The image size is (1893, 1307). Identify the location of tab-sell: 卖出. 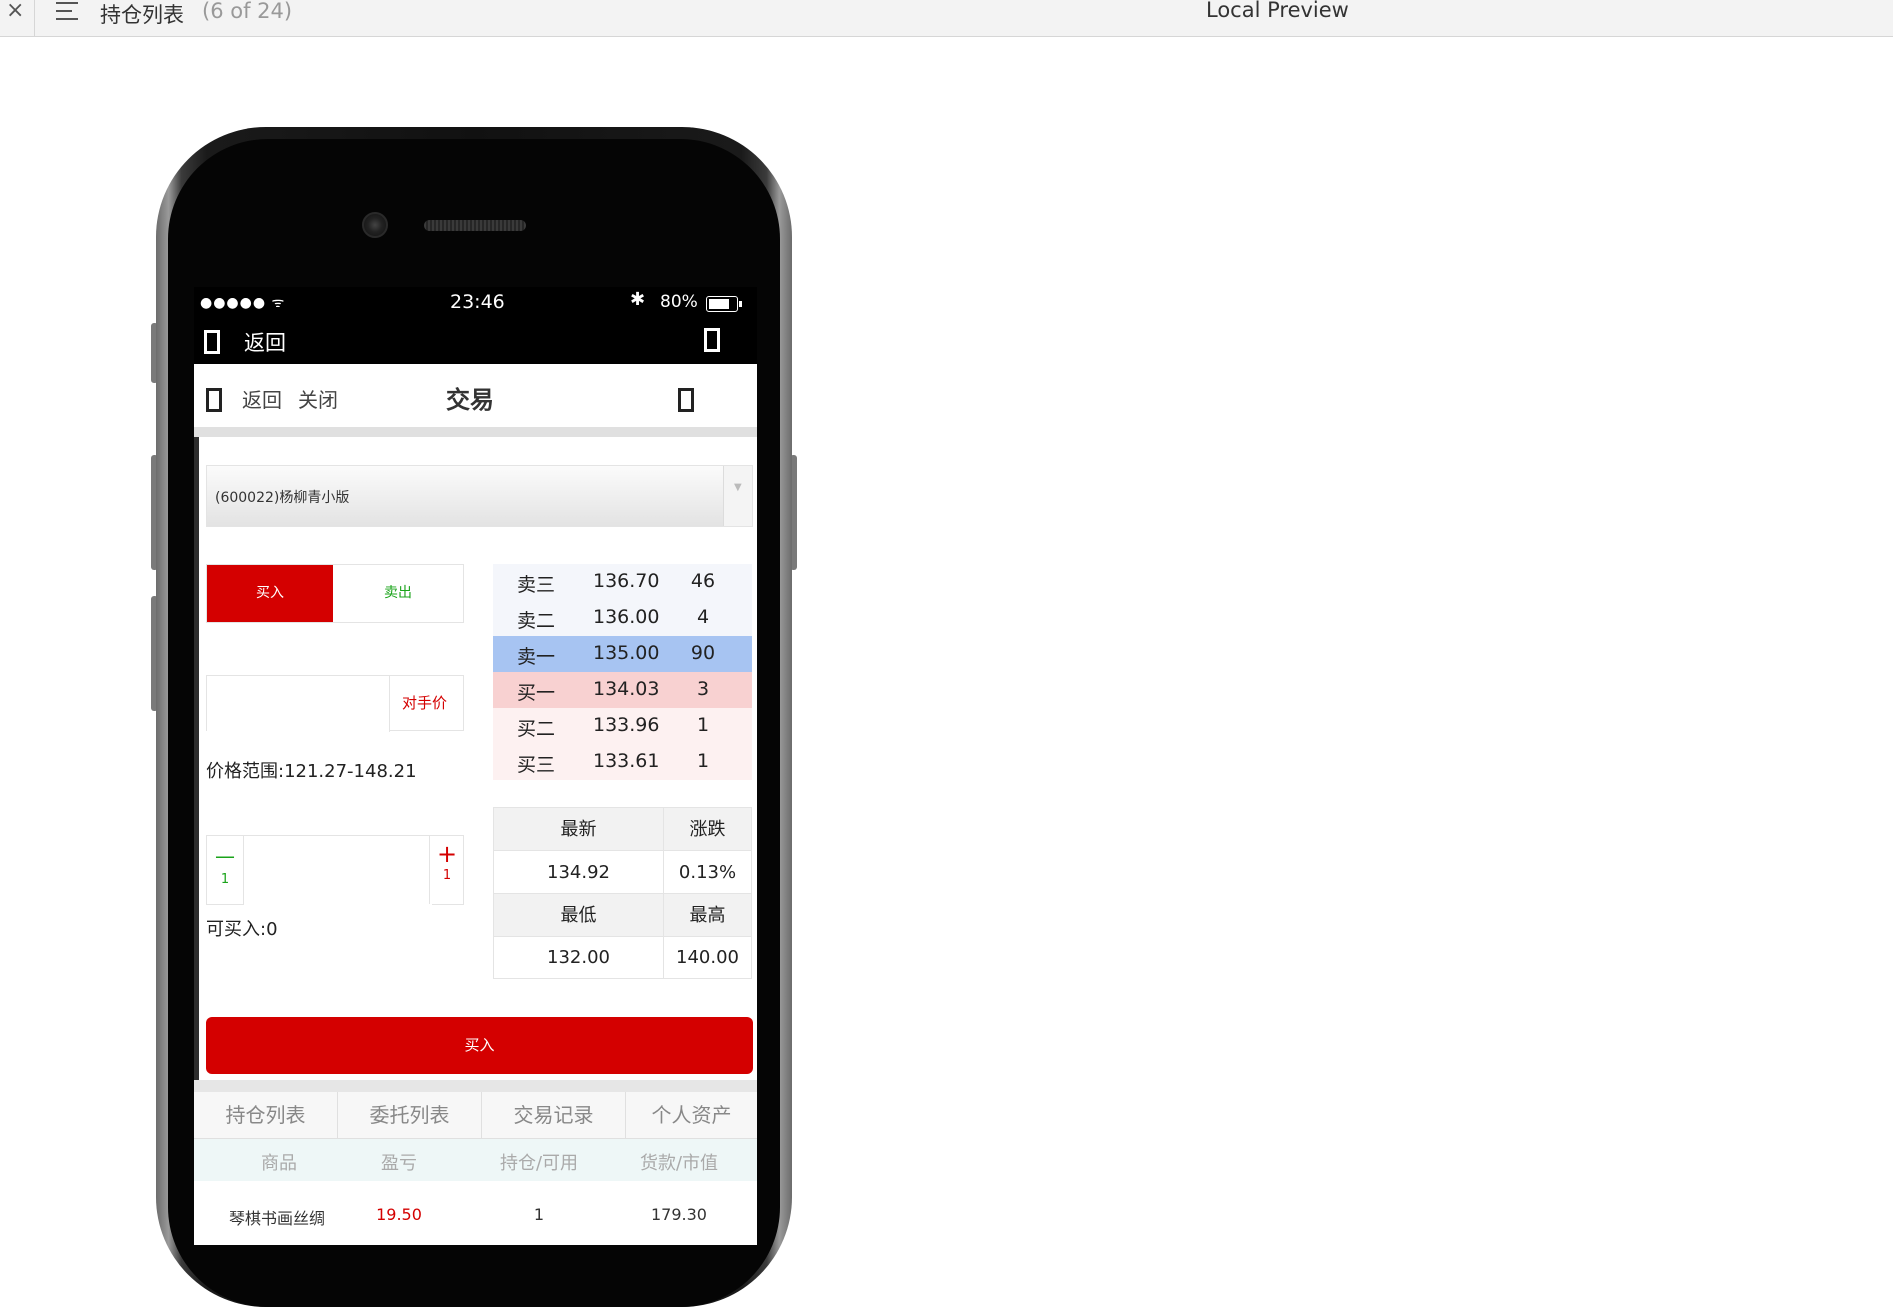
(398, 593).